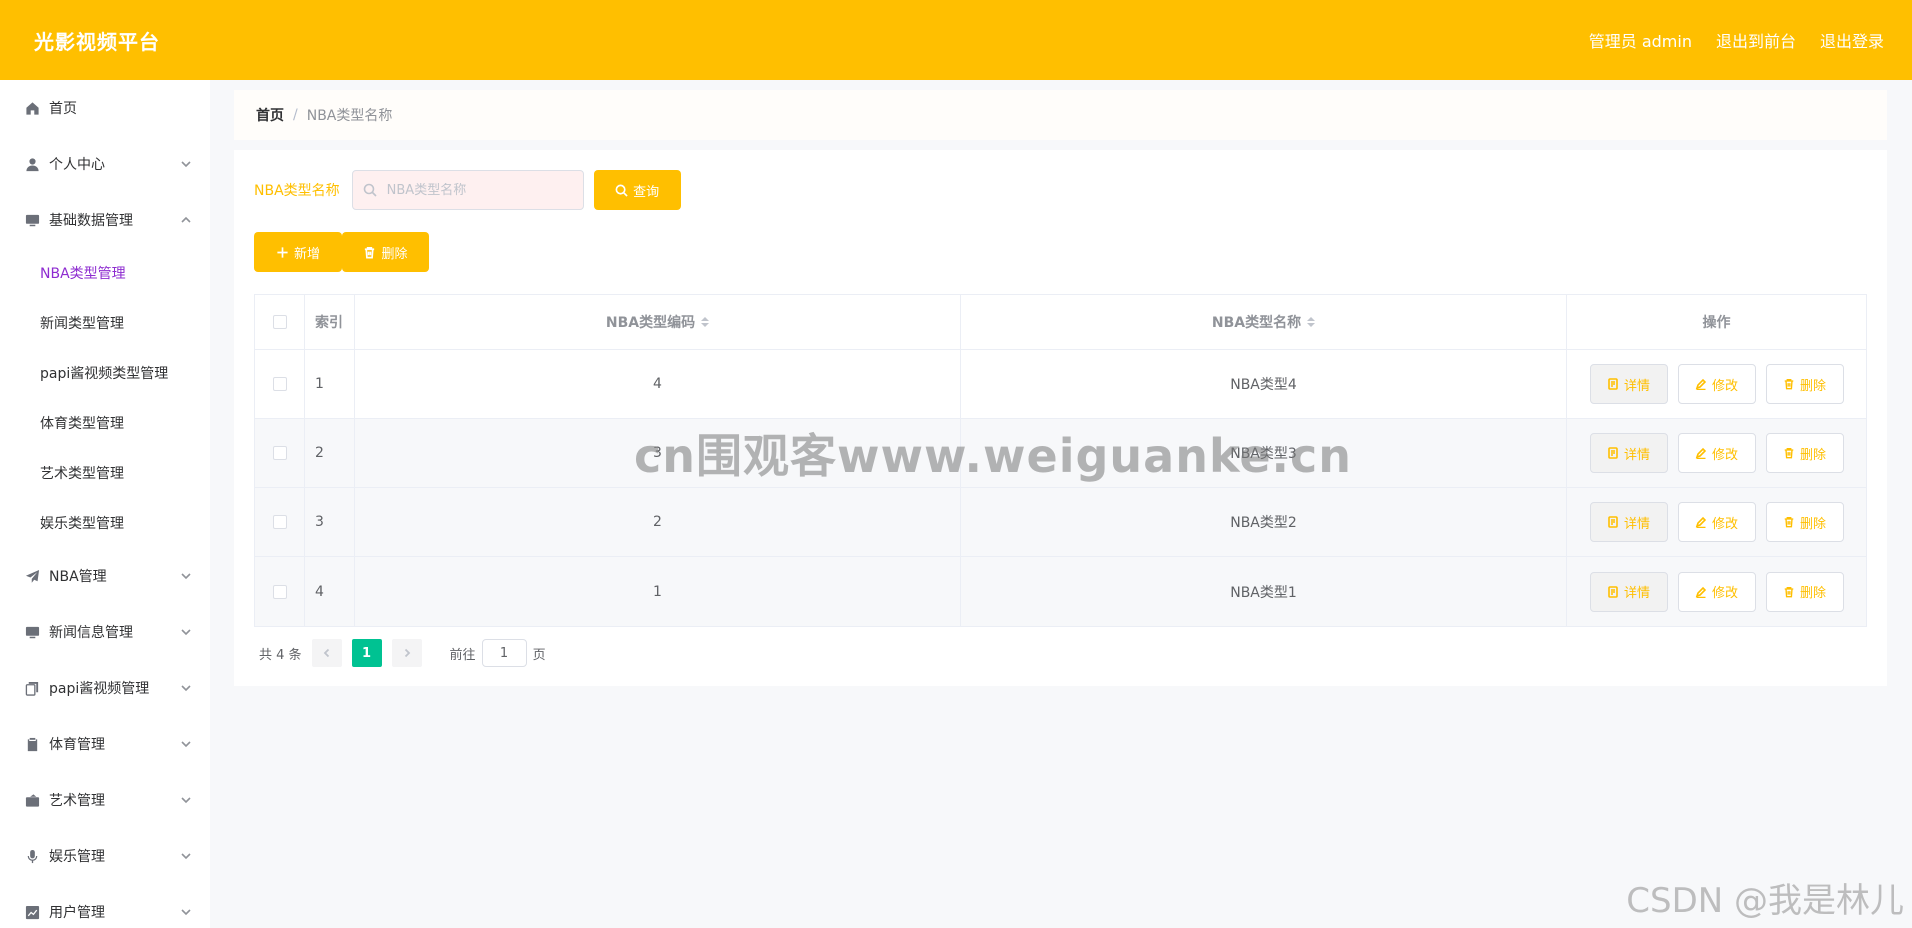  What do you see at coordinates (658, 522) in the screenshot?
I see `row-code: 2` at bounding box center [658, 522].